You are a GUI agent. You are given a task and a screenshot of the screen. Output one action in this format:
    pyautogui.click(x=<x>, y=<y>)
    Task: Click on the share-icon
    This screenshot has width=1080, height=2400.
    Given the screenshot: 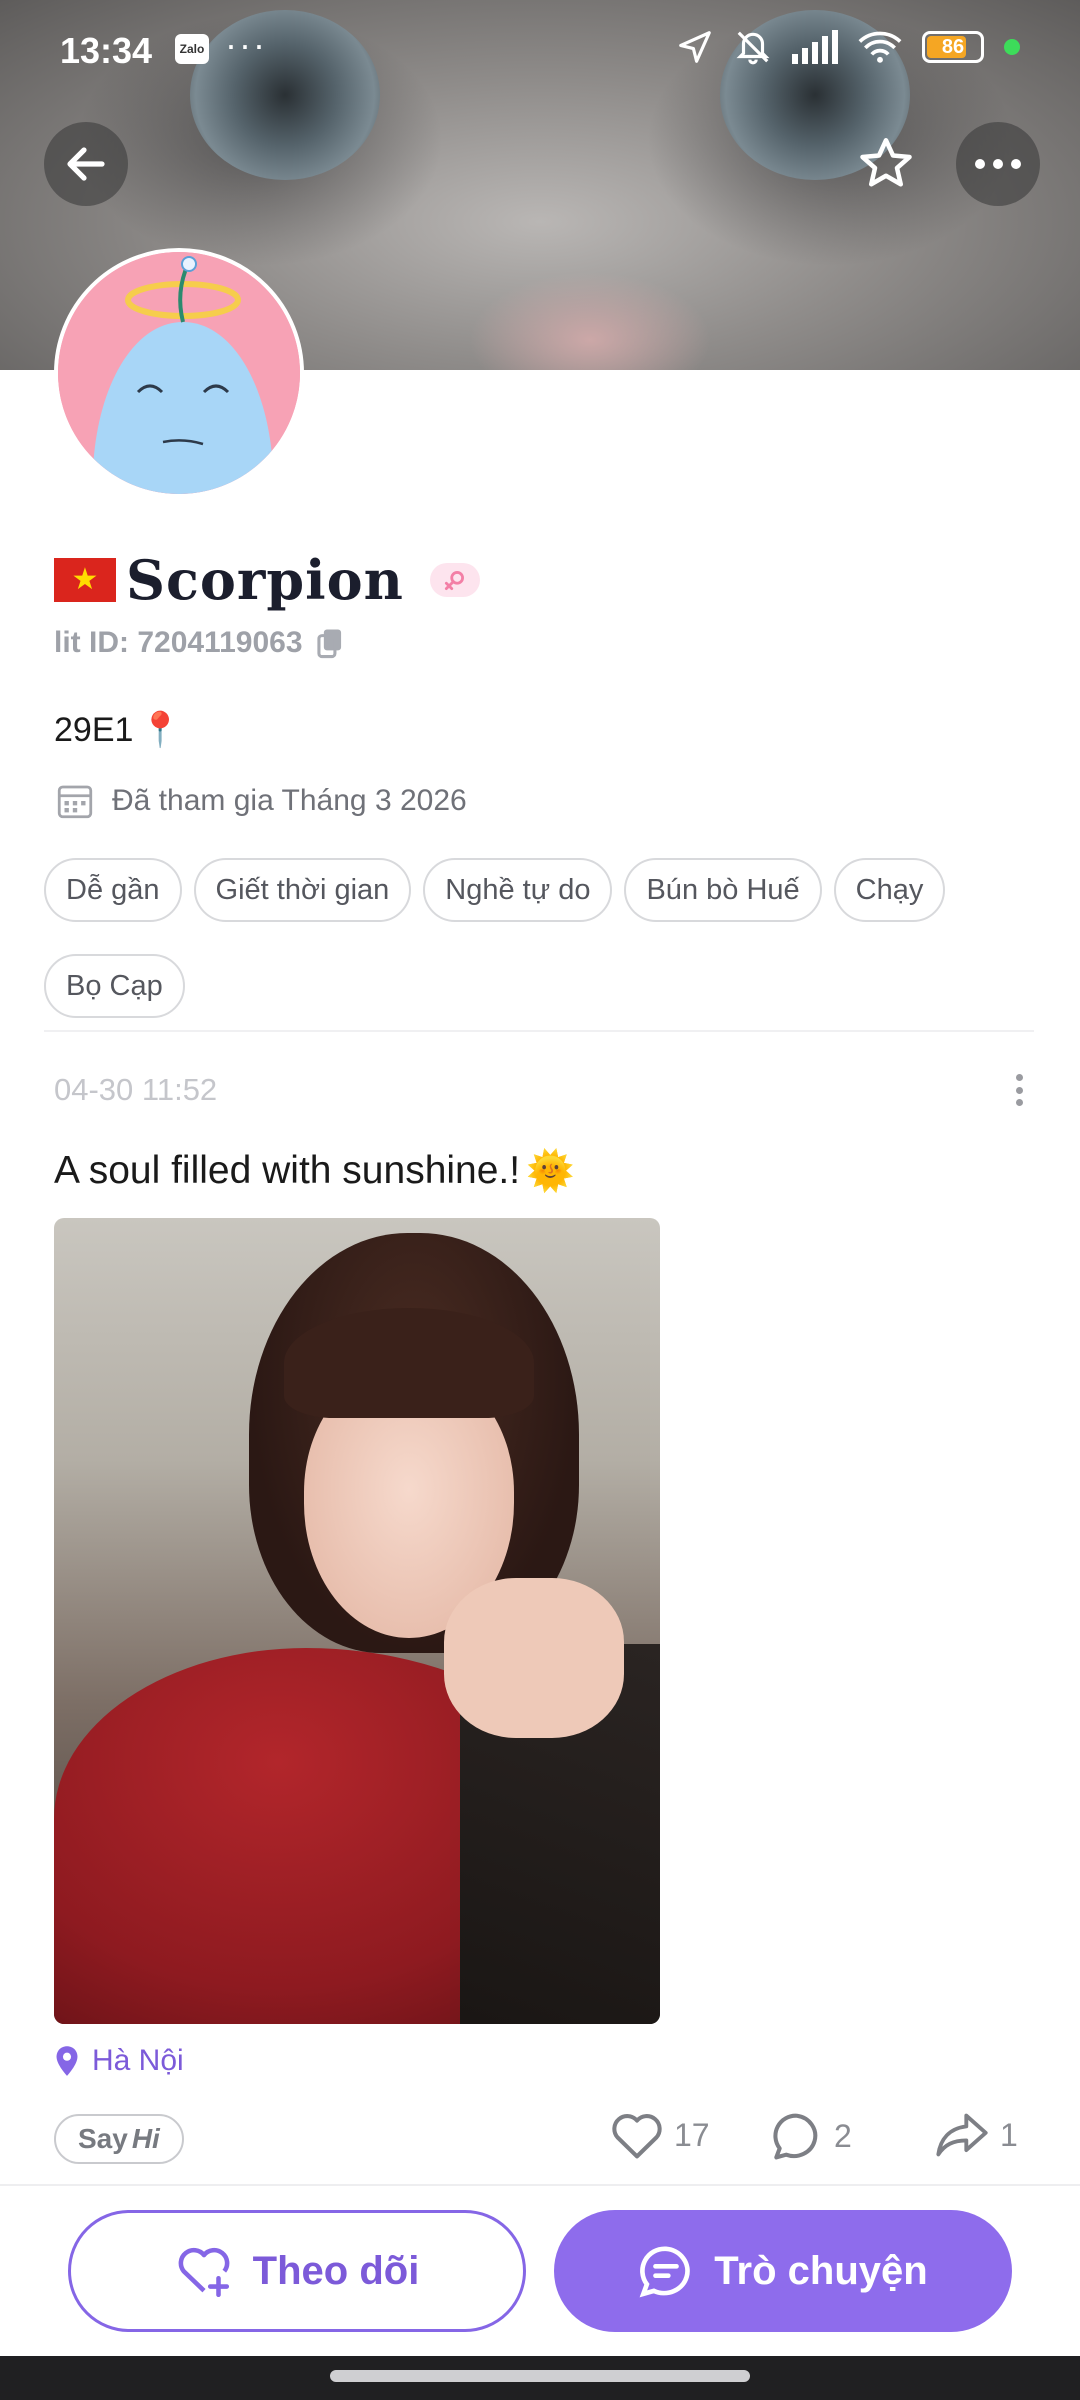 What is the action you would take?
    pyautogui.click(x=962, y=2135)
    